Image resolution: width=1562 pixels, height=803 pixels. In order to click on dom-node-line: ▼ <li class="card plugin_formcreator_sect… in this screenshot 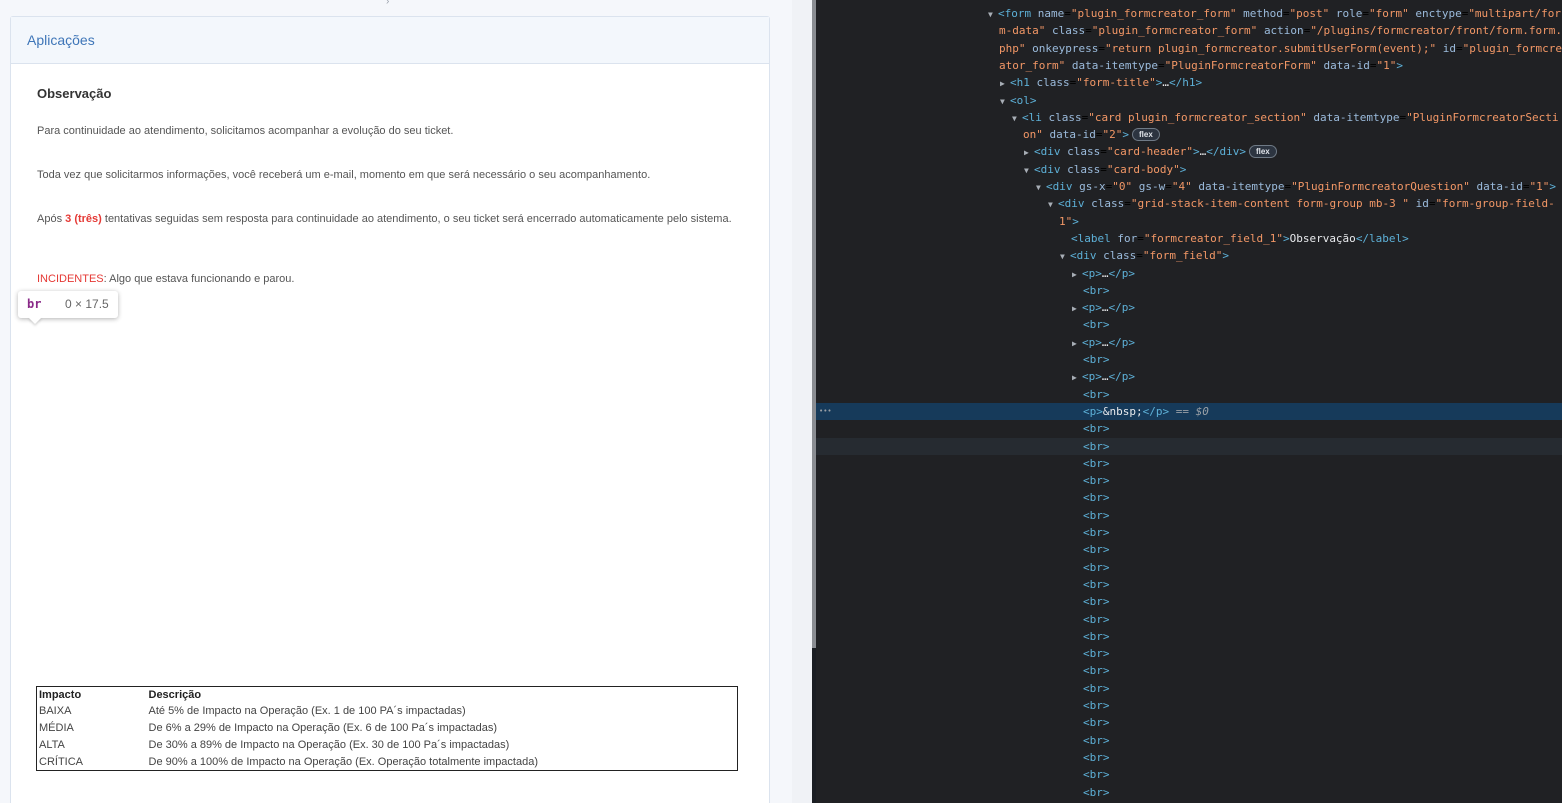, I will do `click(1189, 117)`.